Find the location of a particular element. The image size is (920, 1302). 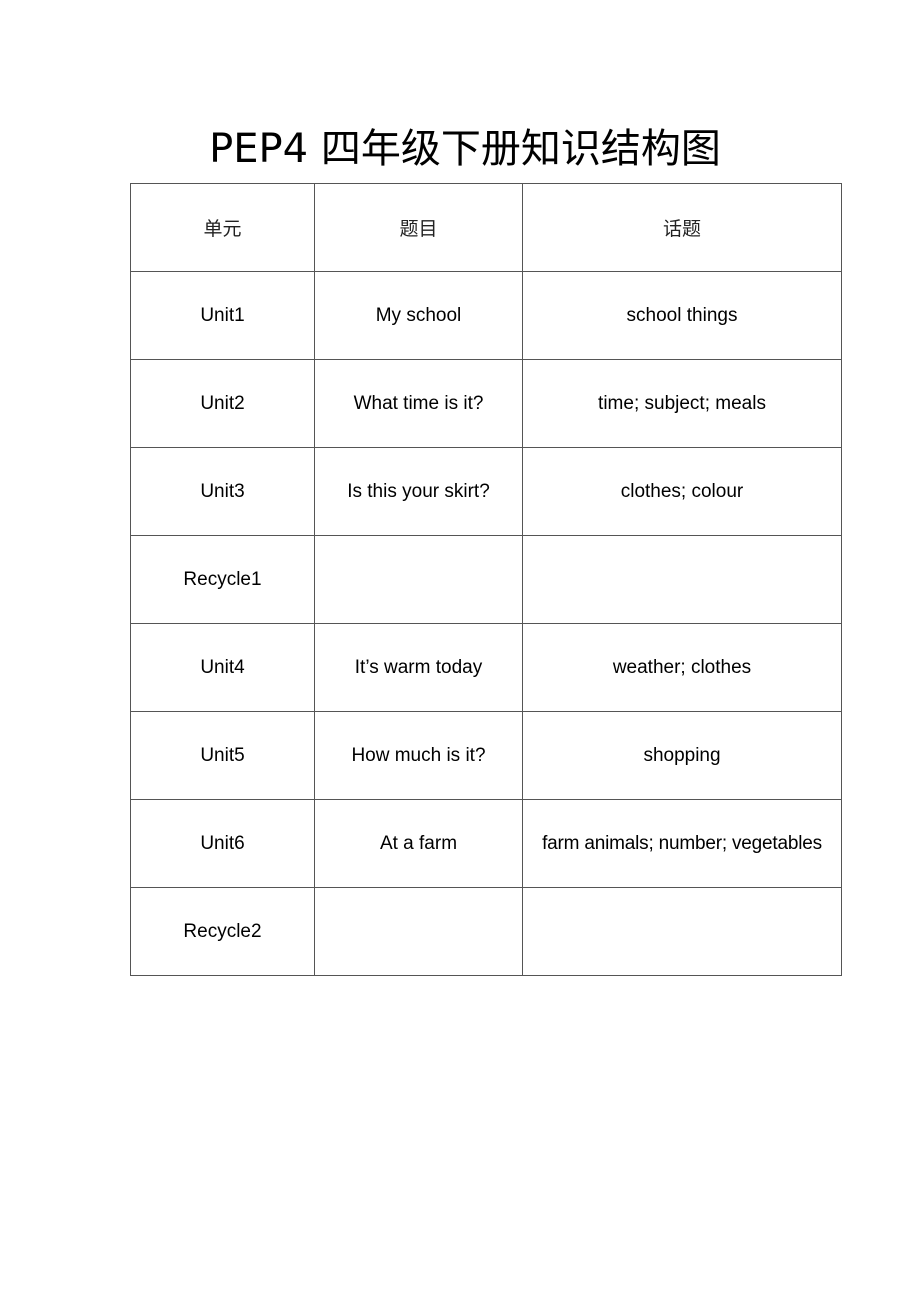

cell-title: How much is it? is located at coordinates (418, 755).